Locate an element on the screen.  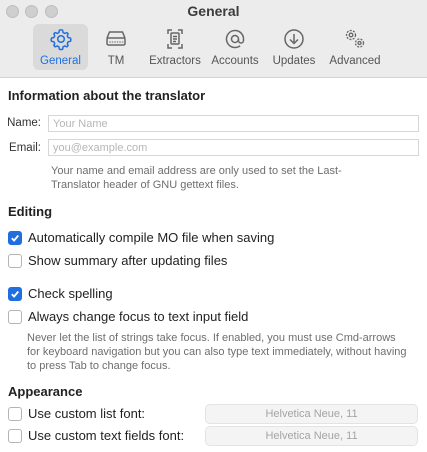
tab-tm: TM is located at coordinates (116, 47).